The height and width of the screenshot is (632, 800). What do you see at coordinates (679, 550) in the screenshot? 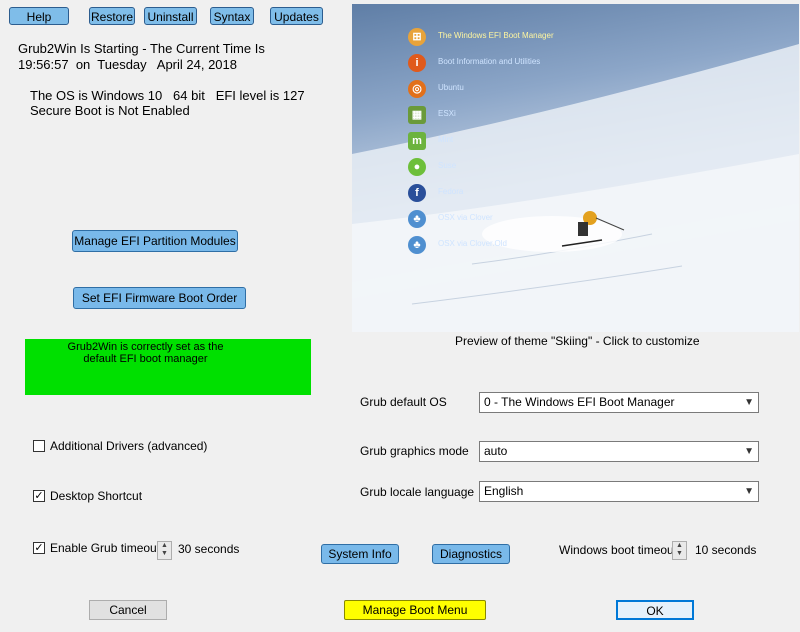
I see `windows-timeout-spinner: ▲ ▼` at bounding box center [679, 550].